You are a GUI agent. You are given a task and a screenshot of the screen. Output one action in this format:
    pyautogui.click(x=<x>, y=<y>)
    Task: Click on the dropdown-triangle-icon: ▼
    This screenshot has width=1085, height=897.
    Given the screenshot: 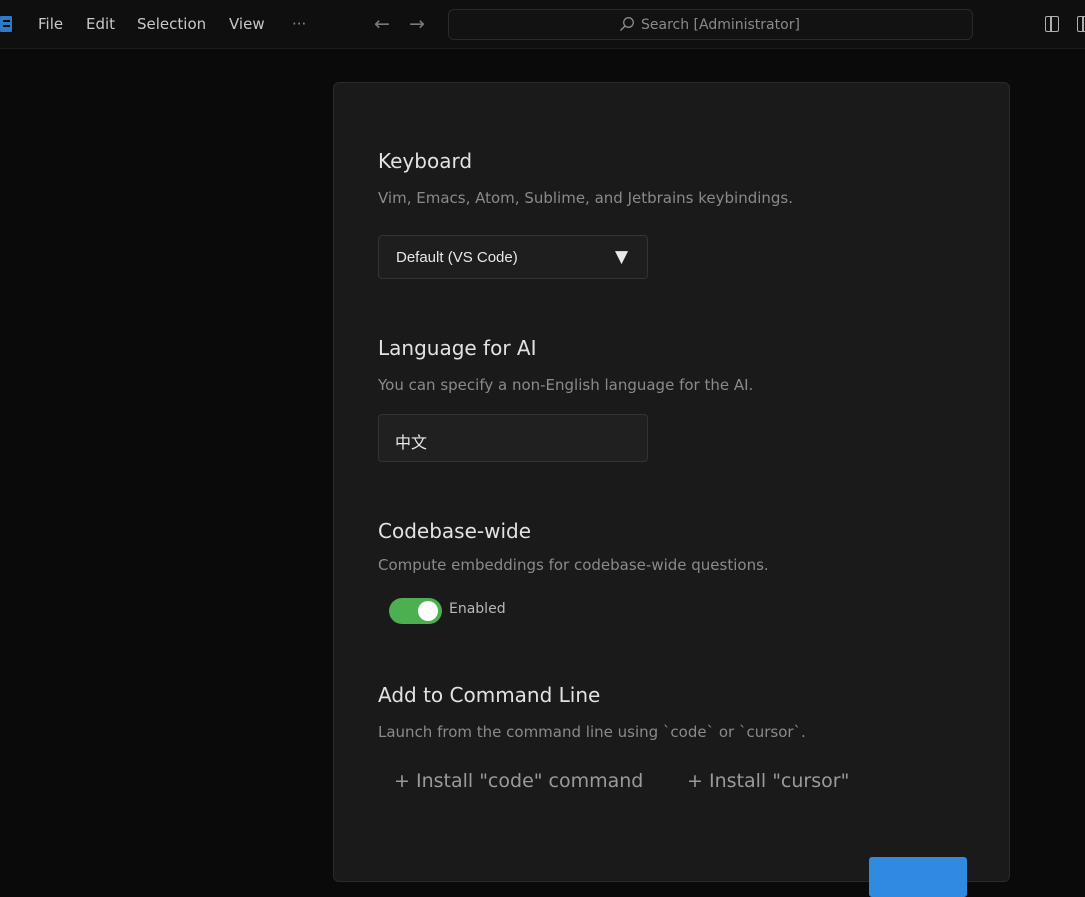 What is the action you would take?
    pyautogui.click(x=622, y=257)
    